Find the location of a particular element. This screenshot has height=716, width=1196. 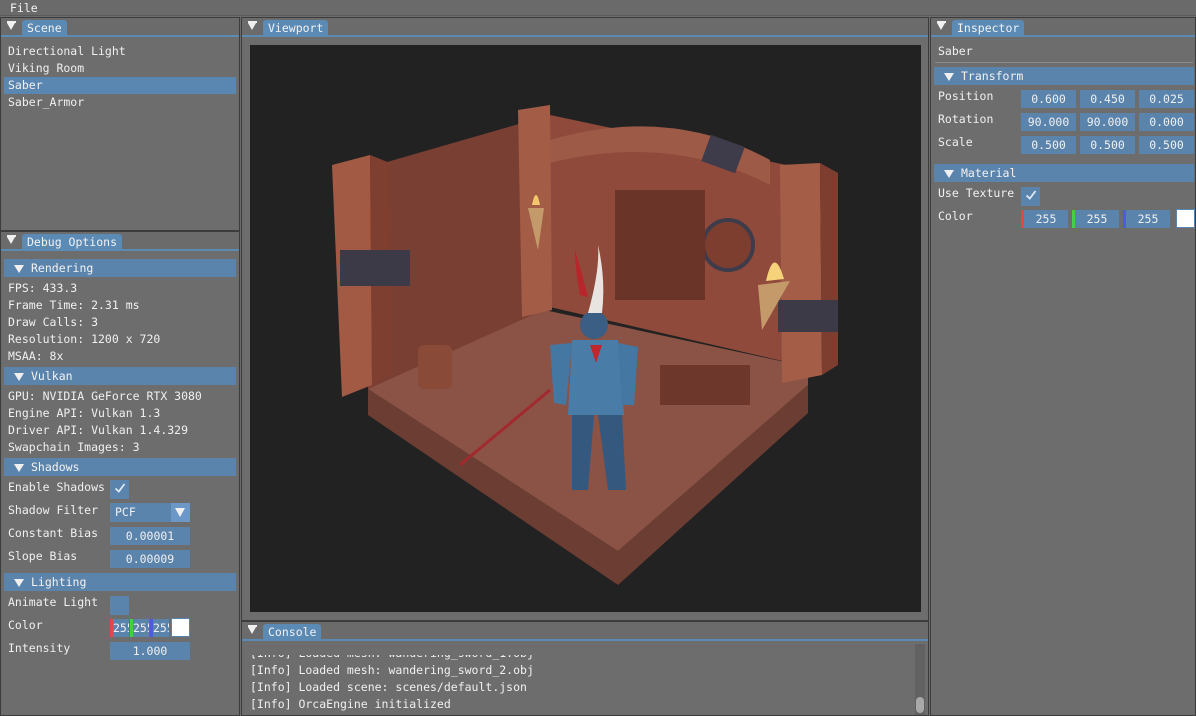

constant-bias-label: Constant Bias is located at coordinates (53, 533).